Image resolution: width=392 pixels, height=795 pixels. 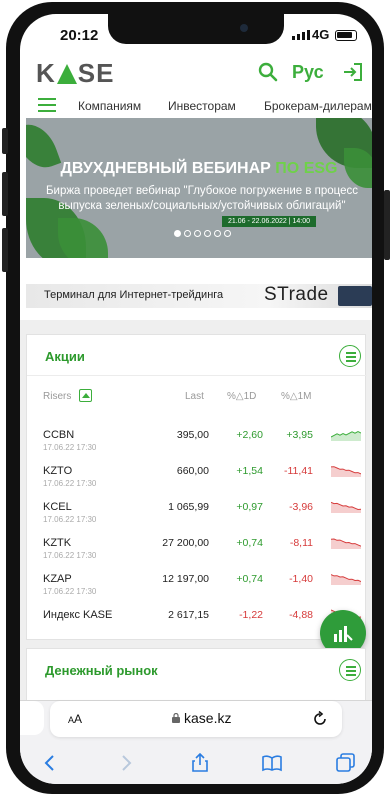 What do you see at coordinates (197, 483) in the screenshot?
I see `table-row: KZTO 17.06.22 17:30 660,00 +1,54 -11,41` at bounding box center [197, 483].